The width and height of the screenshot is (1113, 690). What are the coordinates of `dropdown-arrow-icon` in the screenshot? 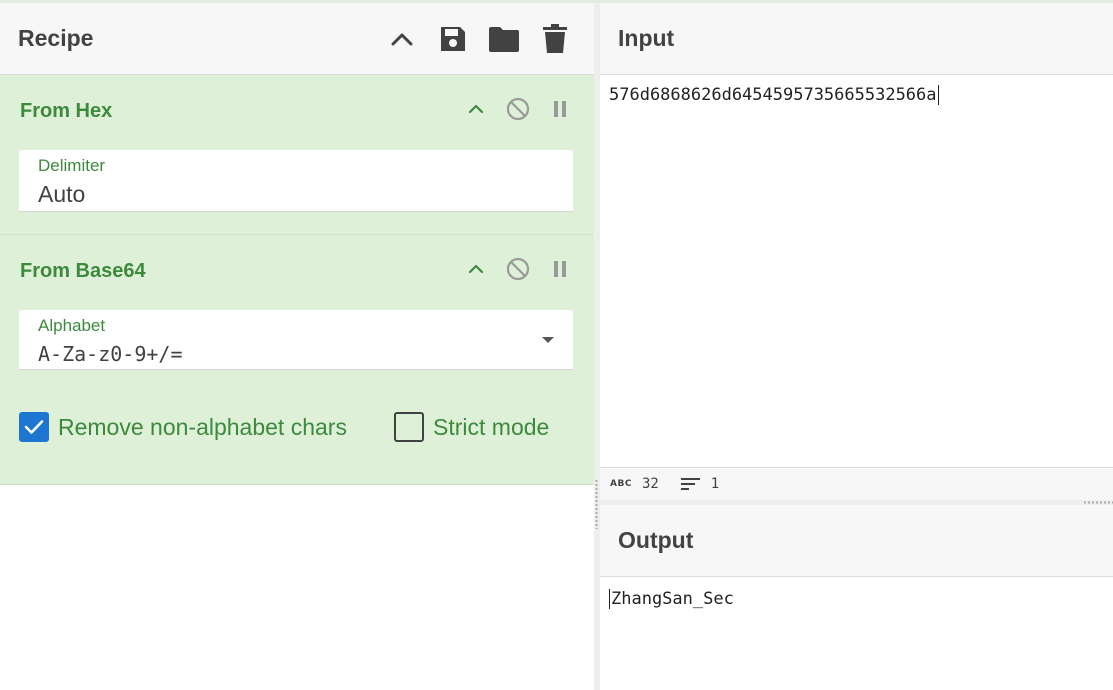 It's located at (548, 340).